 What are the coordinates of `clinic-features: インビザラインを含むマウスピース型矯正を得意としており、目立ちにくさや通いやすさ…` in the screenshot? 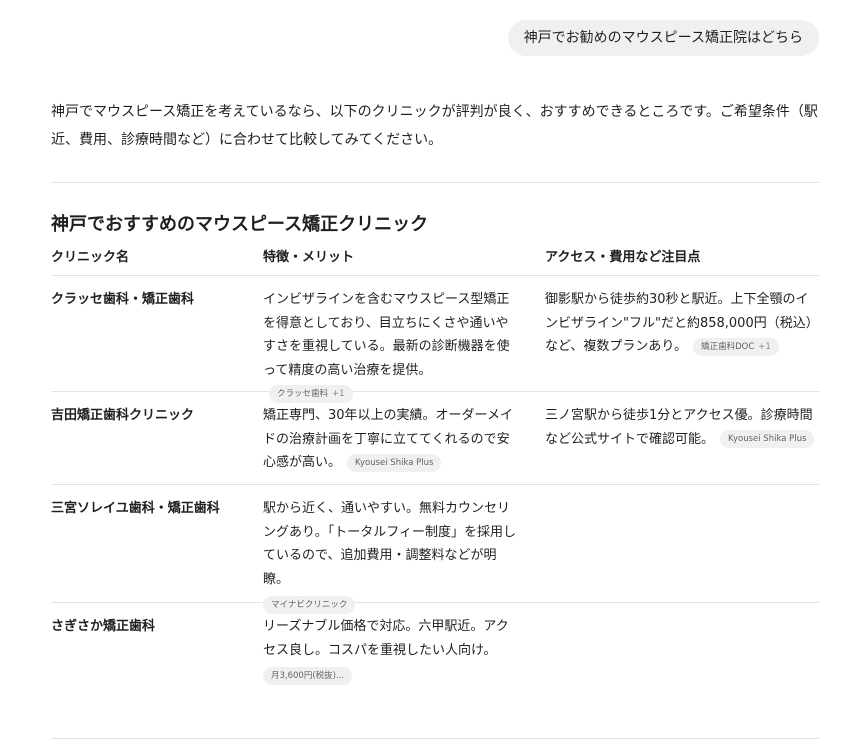 It's located at (391, 347).